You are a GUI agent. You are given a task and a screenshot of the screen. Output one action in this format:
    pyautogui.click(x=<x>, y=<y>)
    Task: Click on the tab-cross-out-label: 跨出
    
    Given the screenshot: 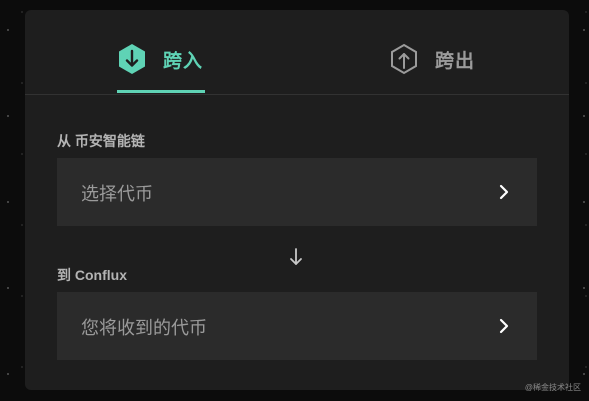 What is the action you would take?
    pyautogui.click(x=455, y=61)
    